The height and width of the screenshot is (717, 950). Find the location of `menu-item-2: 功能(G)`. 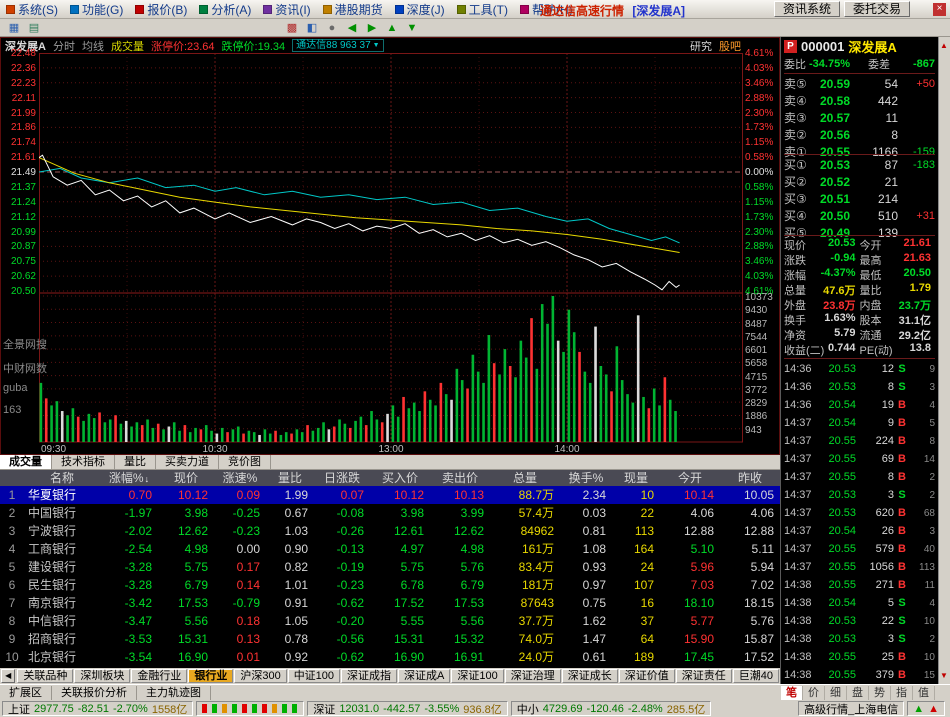

menu-item-2: 功能(G) is located at coordinates (96, 9).